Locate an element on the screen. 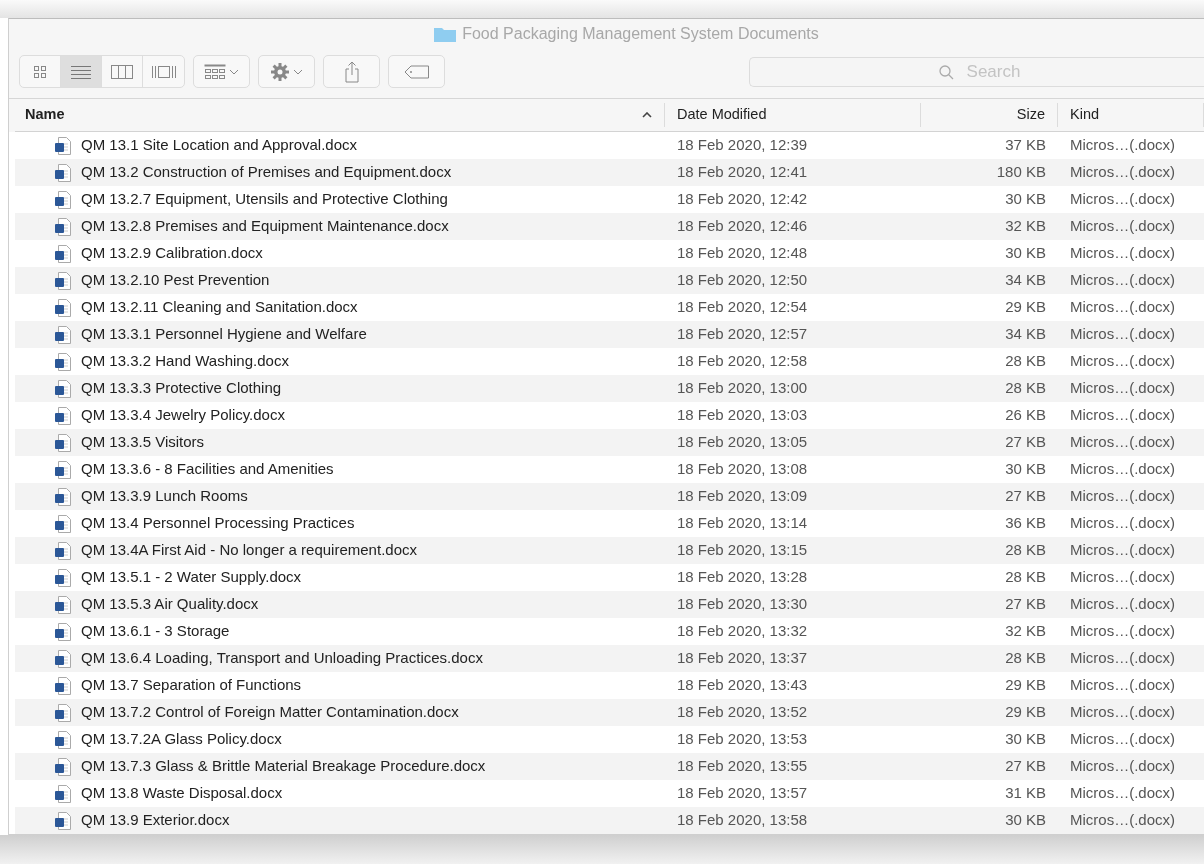 The height and width of the screenshot is (864, 1204). list-view-button is located at coordinates (81, 71).